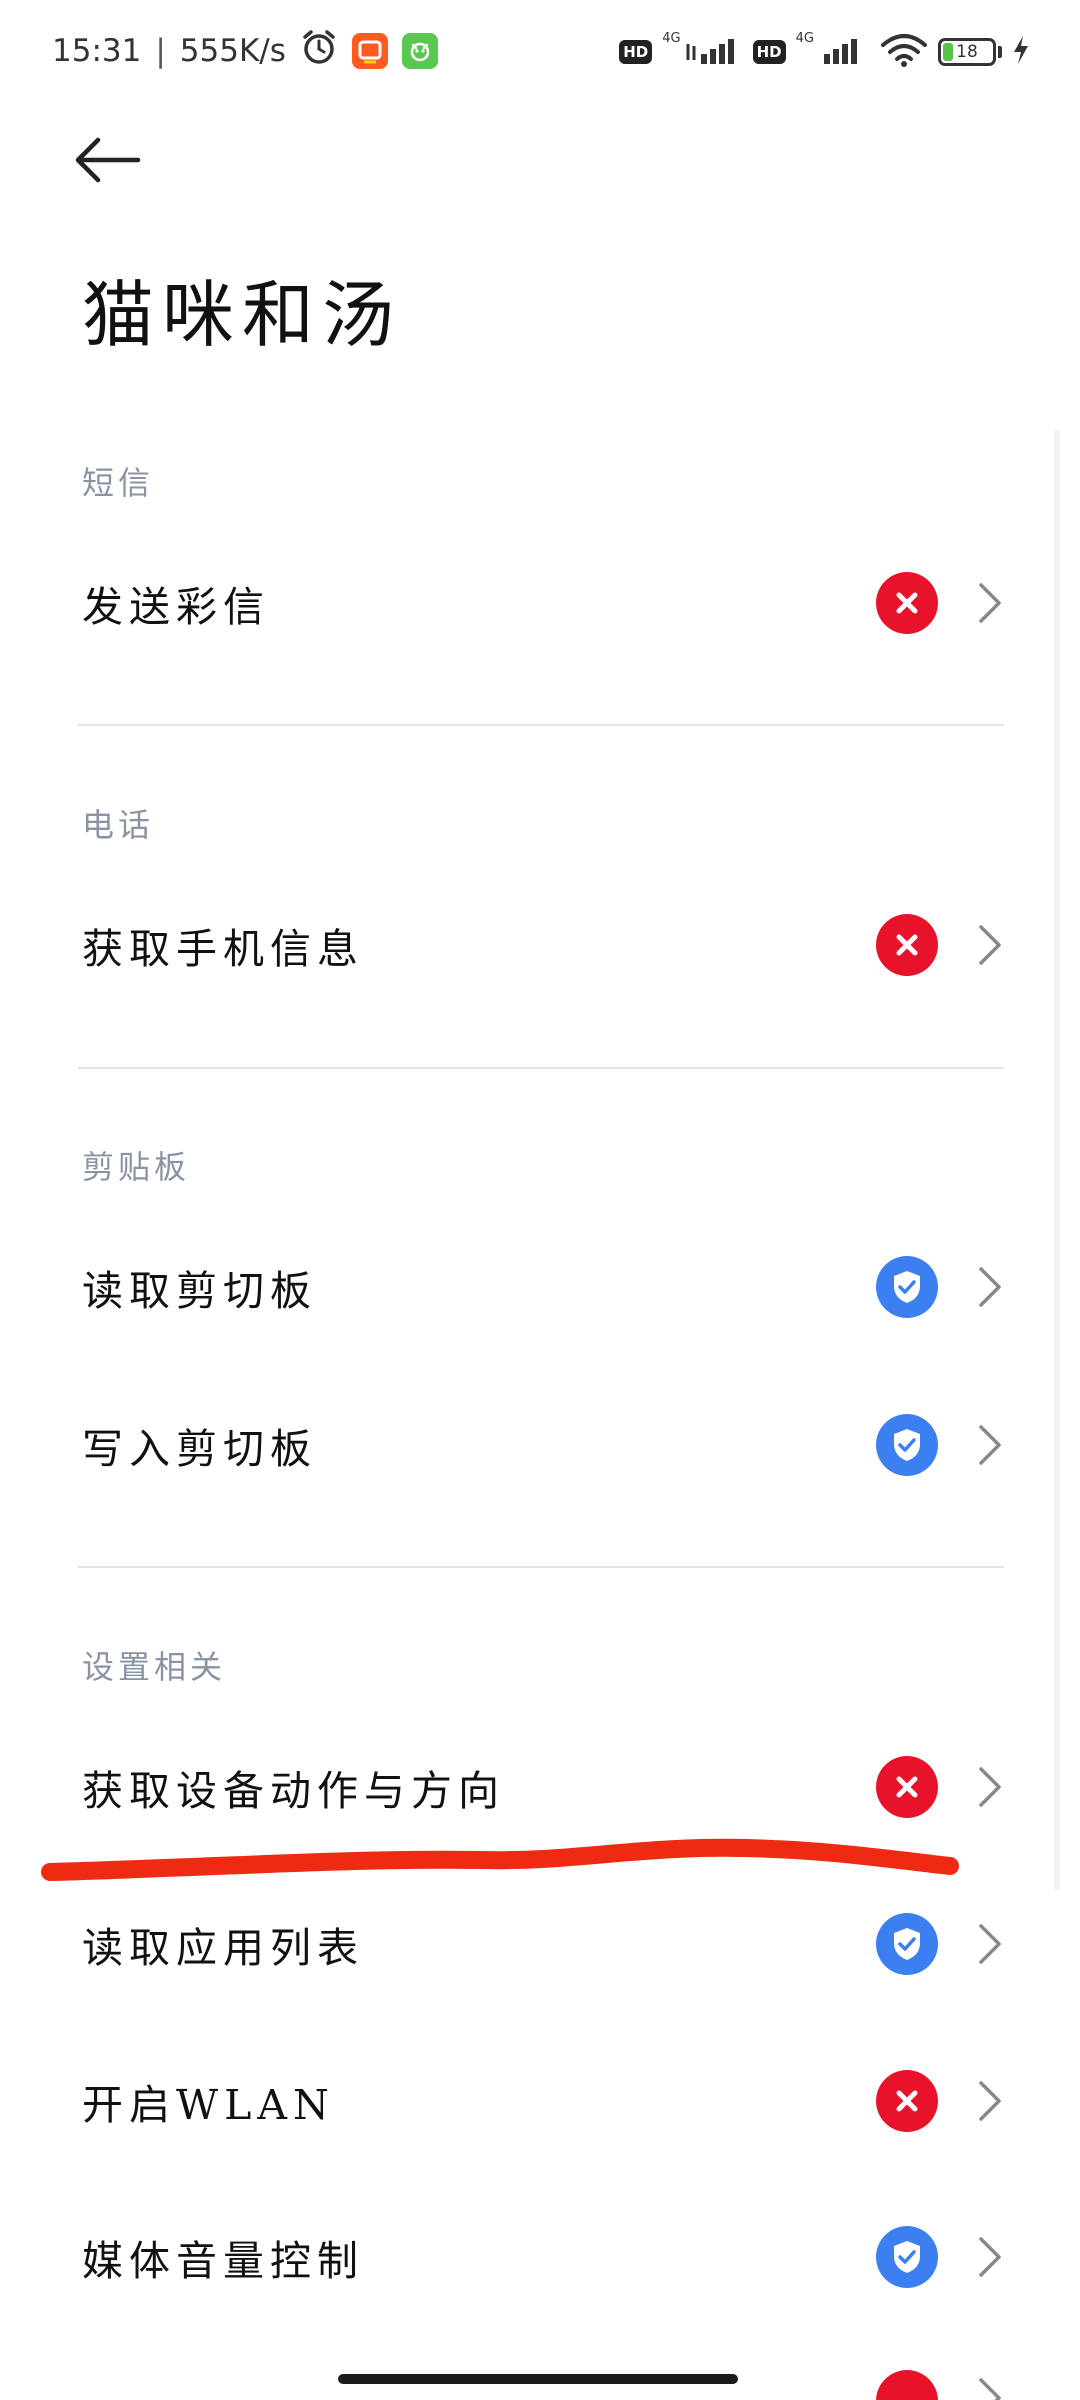 This screenshot has width=1080, height=2400. Describe the element at coordinates (540, 1287) in the screenshot. I see `permission-row-read-clipboard: 读取剪切板` at that location.